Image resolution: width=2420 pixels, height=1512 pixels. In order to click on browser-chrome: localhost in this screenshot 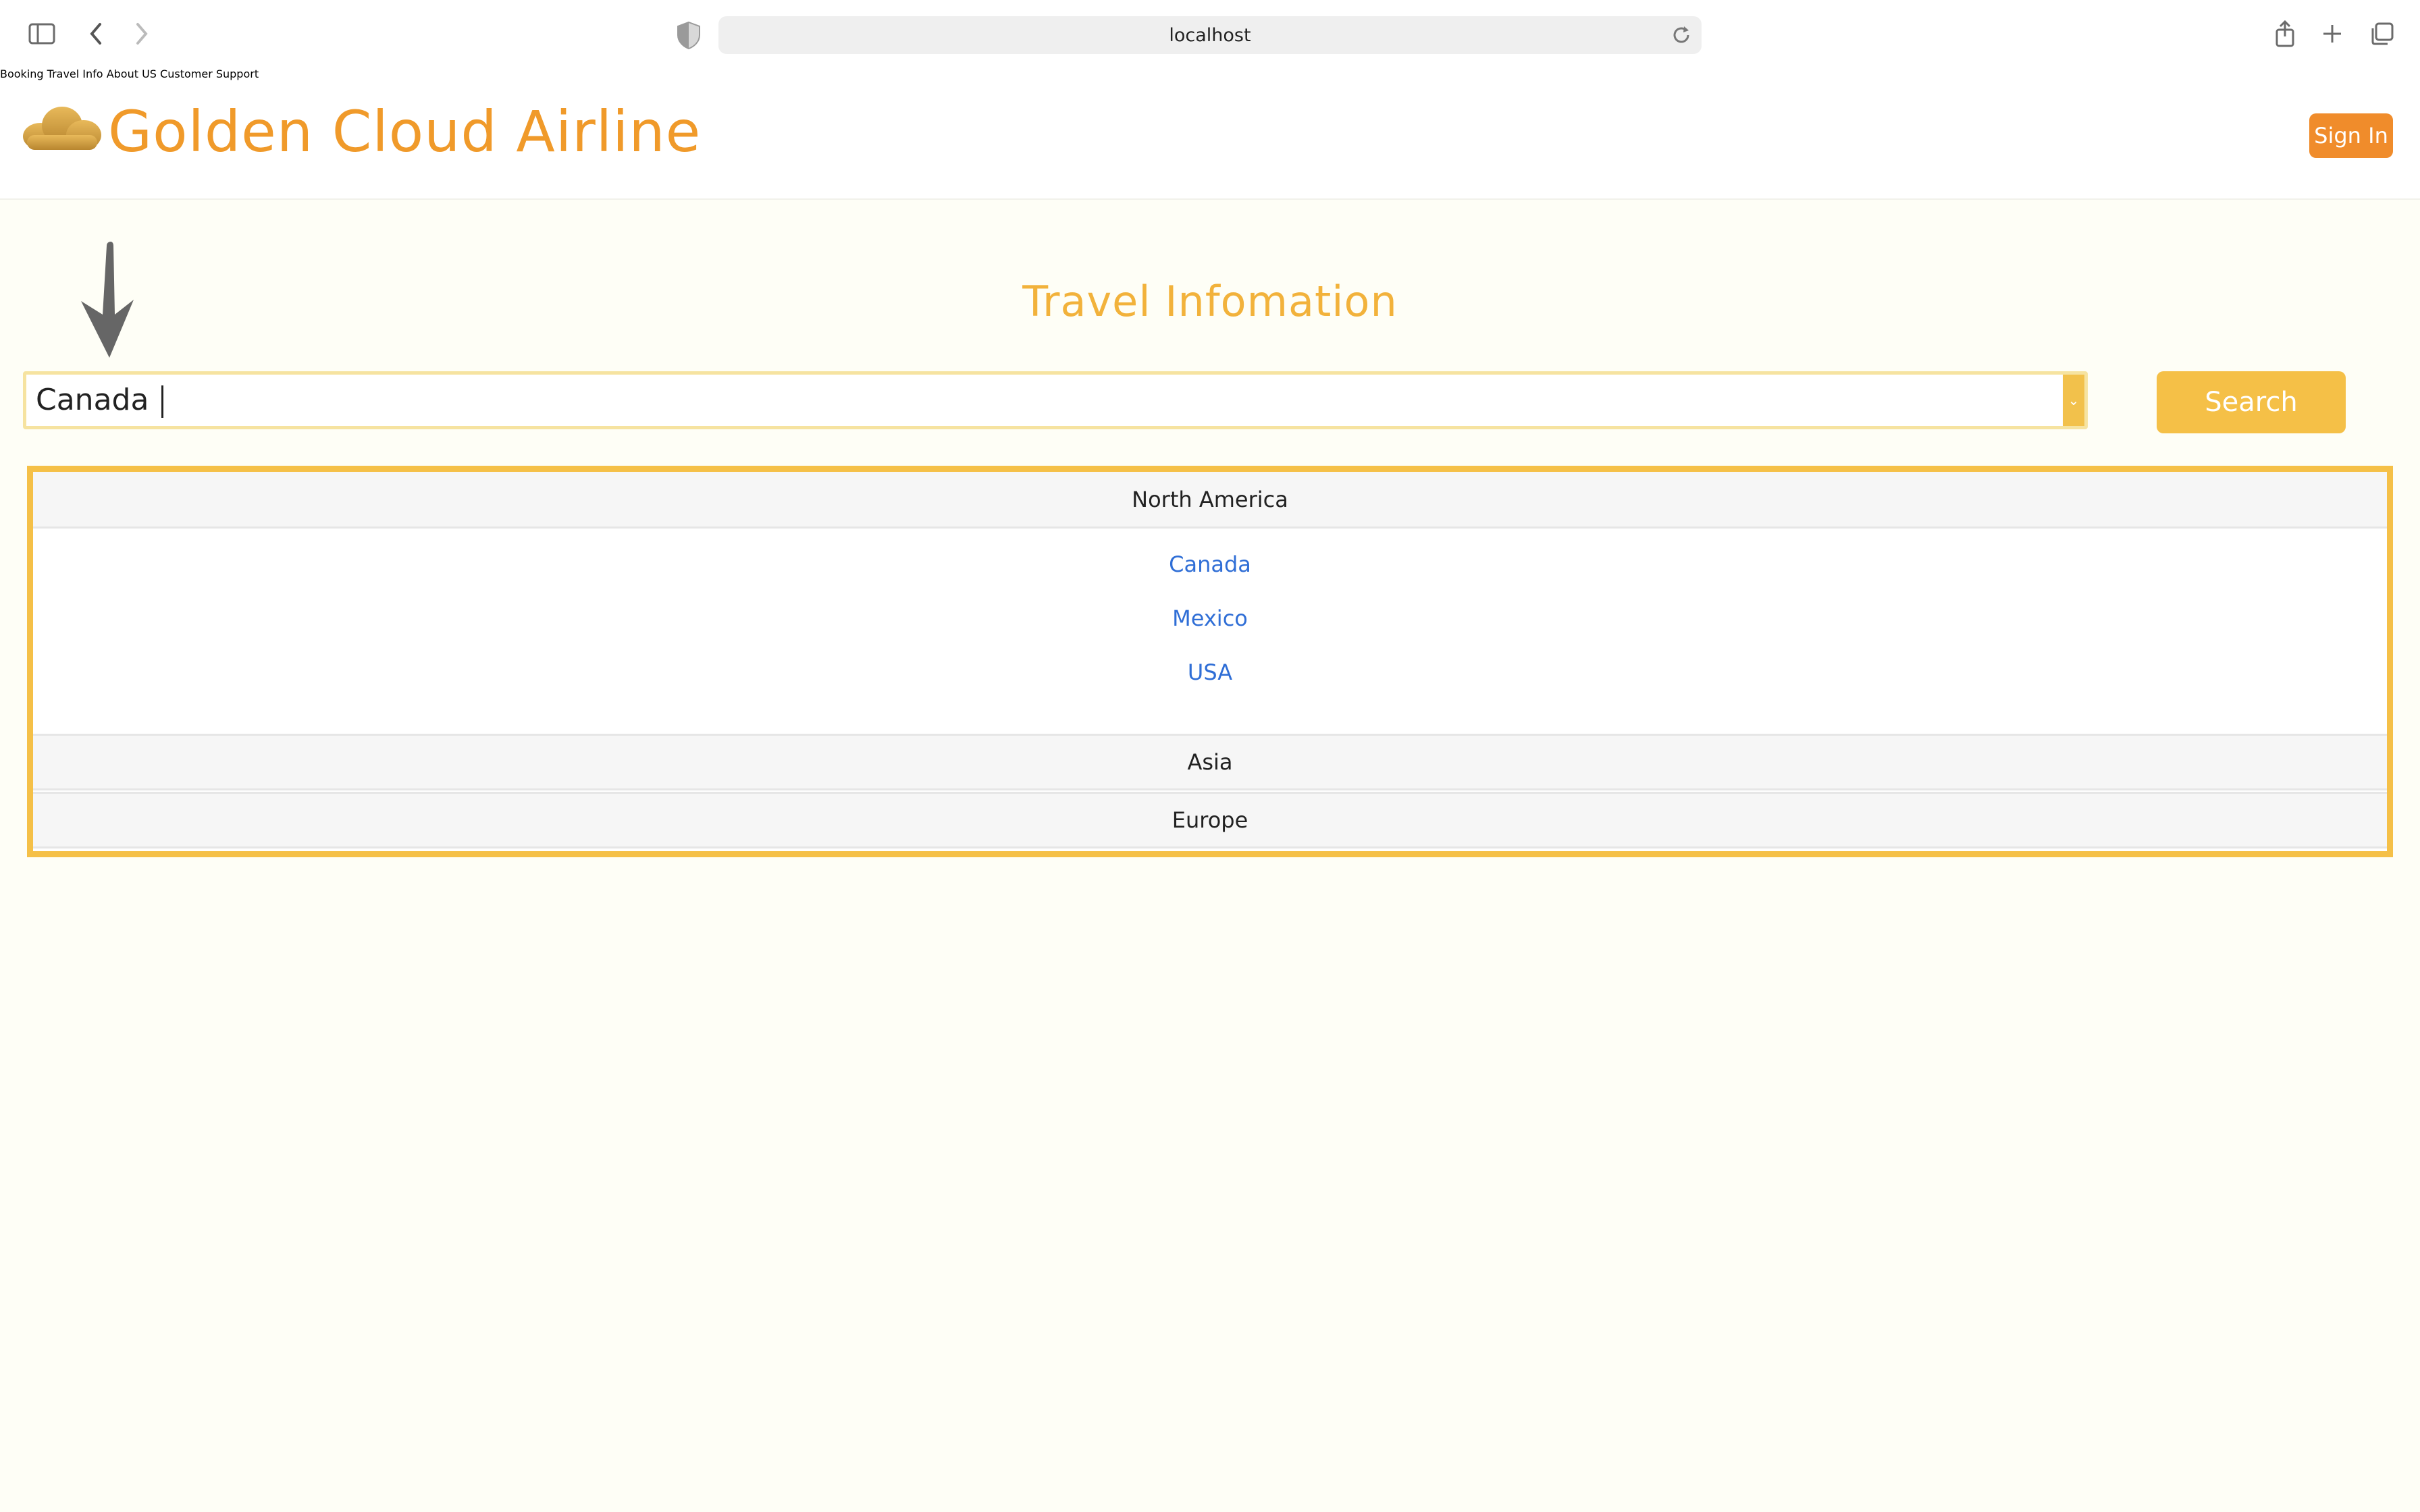, I will do `click(1210, 34)`.